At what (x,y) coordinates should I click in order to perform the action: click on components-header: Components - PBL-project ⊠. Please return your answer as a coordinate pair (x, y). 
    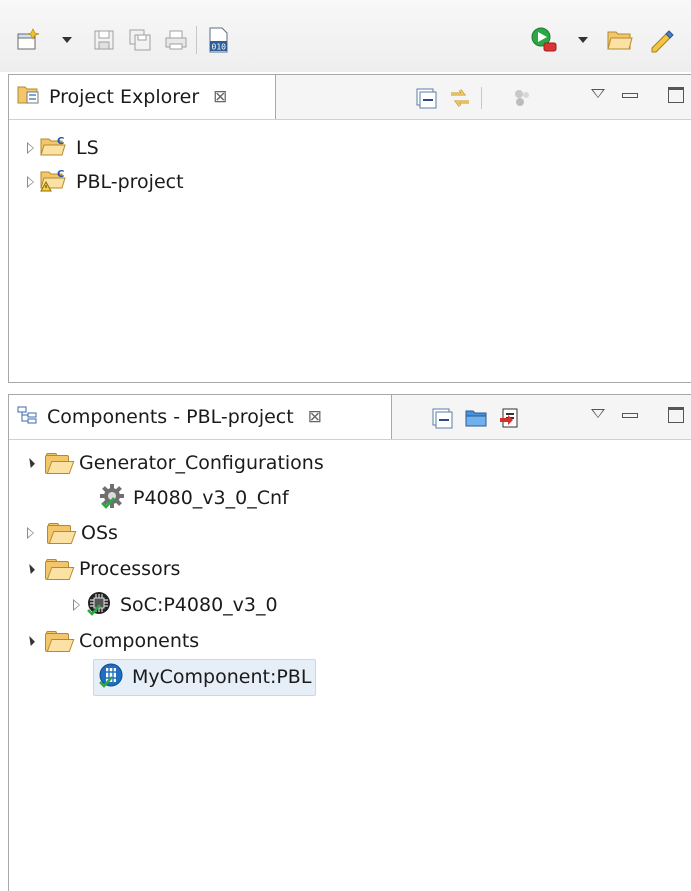
    Looking at the image, I should click on (350, 417).